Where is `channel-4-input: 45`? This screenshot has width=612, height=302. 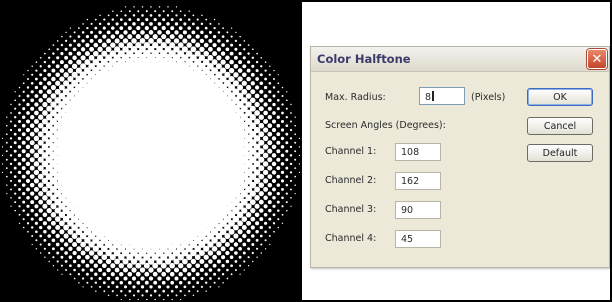
channel-4-input: 45 is located at coordinates (418, 239).